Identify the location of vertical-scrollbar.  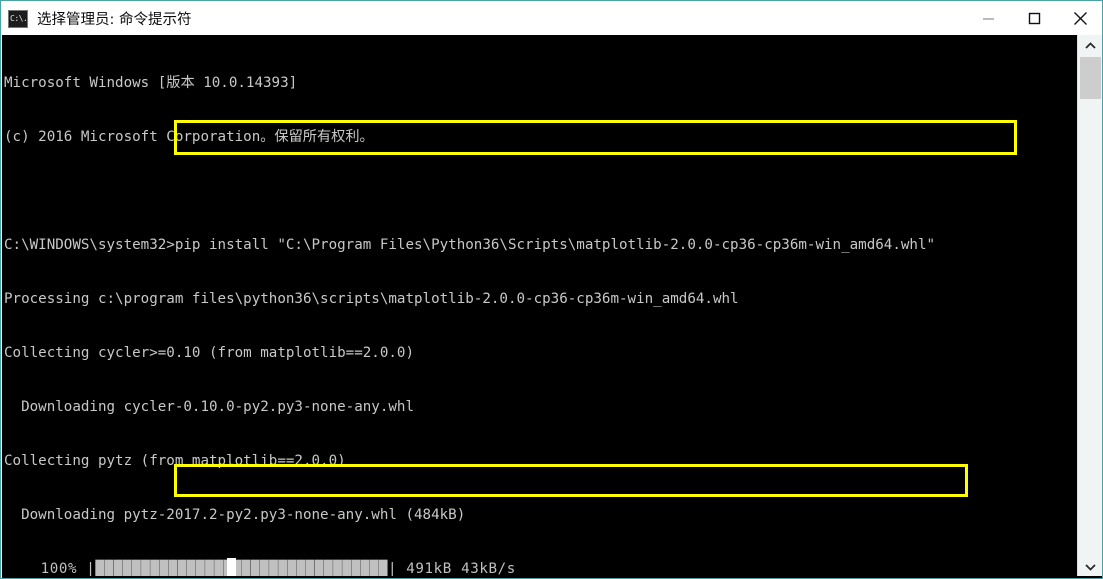
(1089, 306).